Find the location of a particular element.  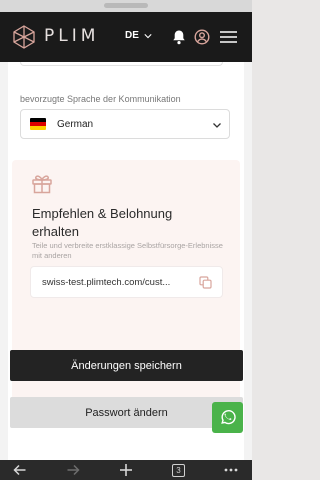

whatsapp-chat-button is located at coordinates (227, 417).